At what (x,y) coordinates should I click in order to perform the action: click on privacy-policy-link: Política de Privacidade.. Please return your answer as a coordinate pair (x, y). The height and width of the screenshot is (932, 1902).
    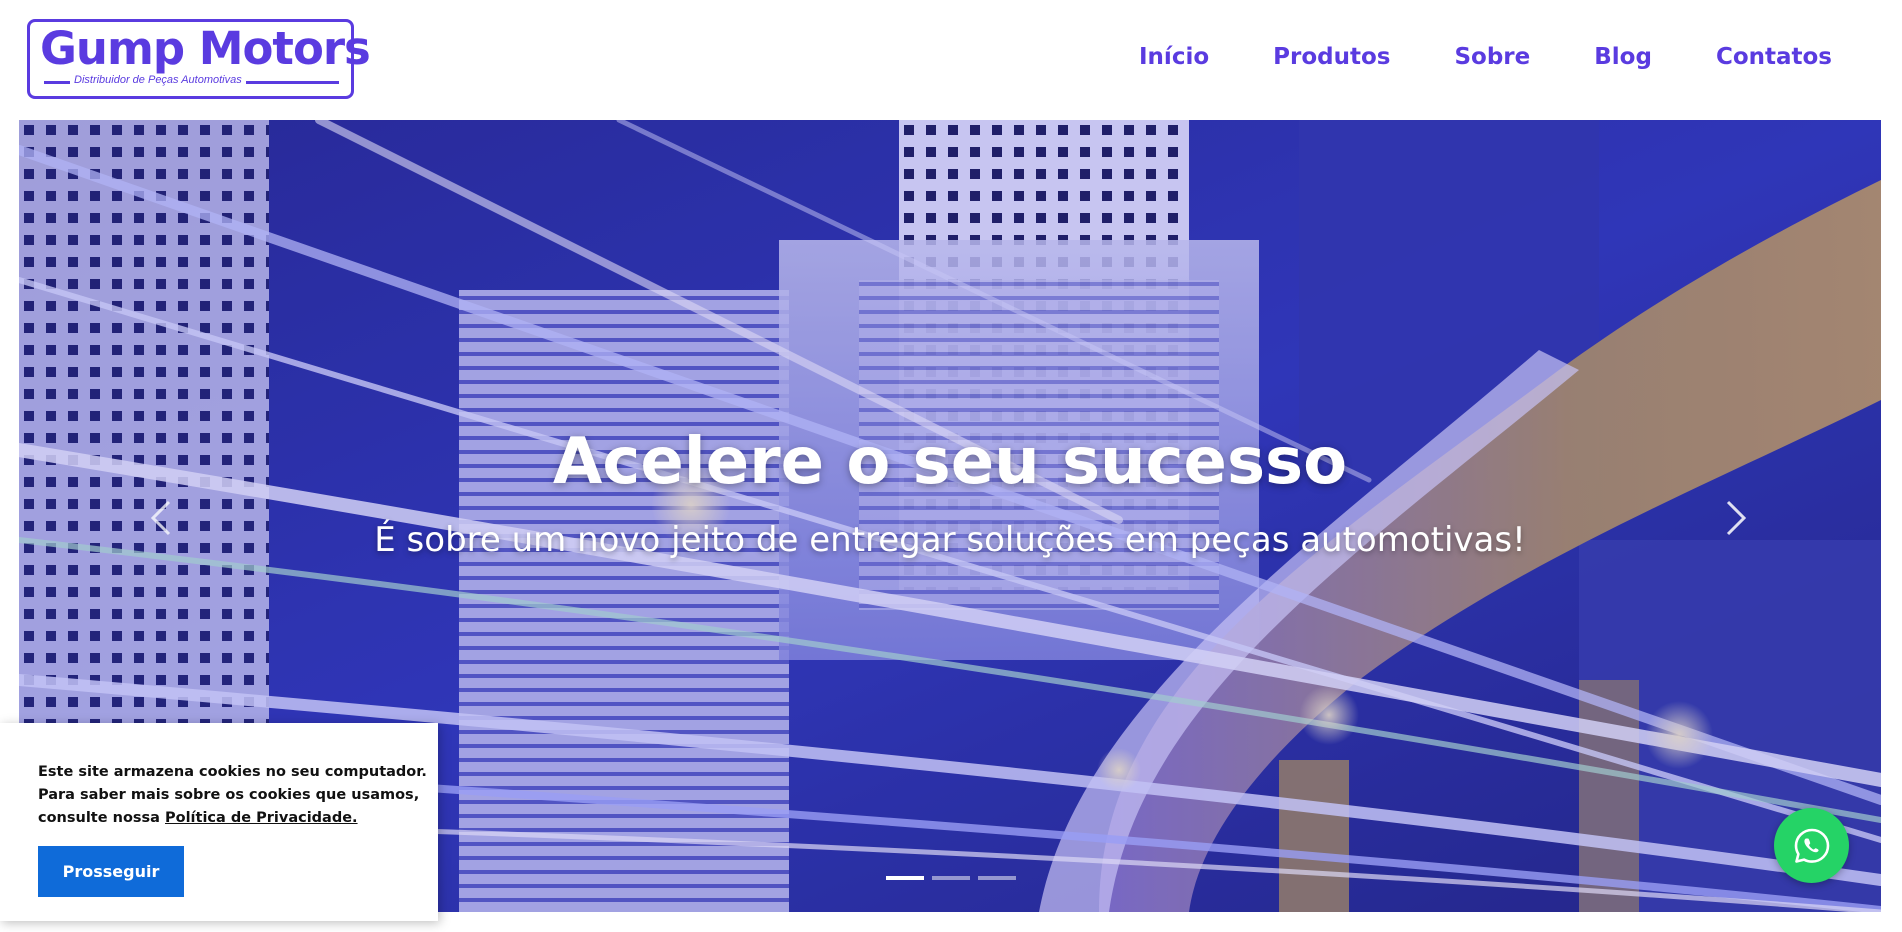
    Looking at the image, I should click on (261, 818).